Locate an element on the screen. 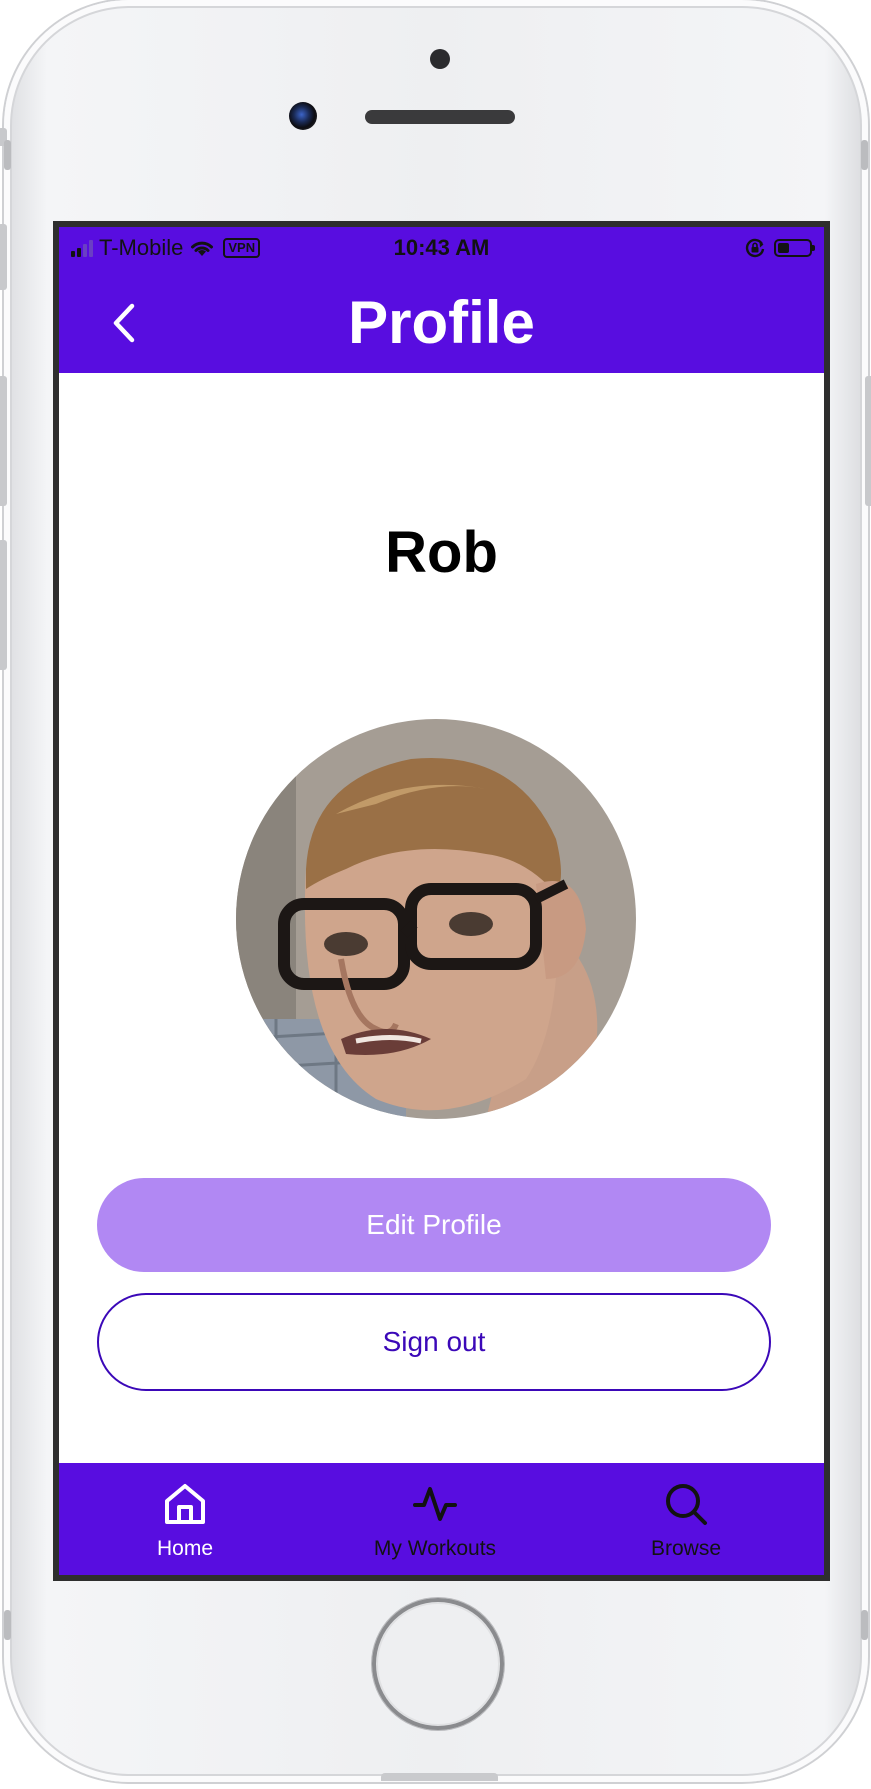  tab-home-label: Home is located at coordinates (185, 1548).